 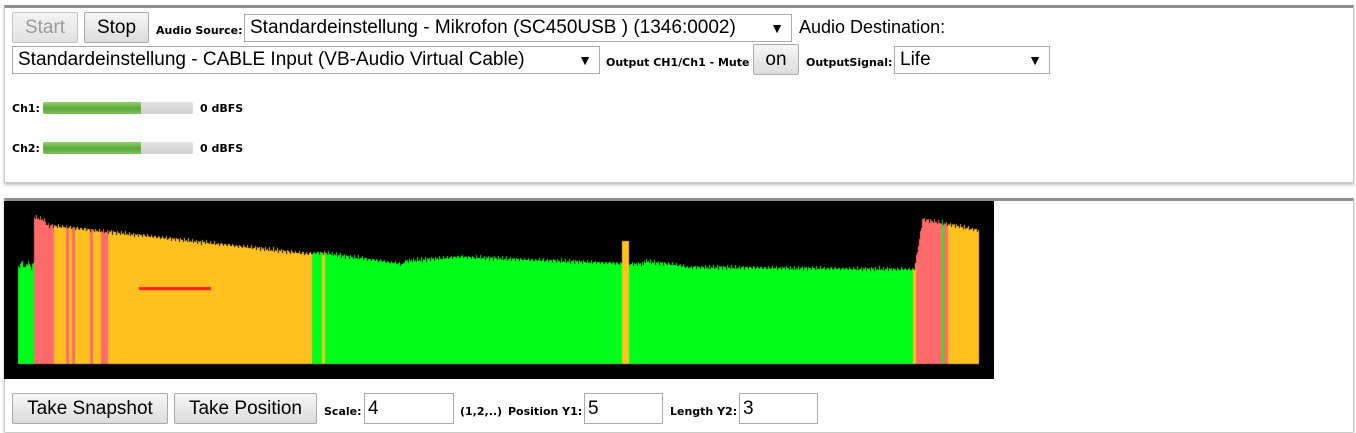 What do you see at coordinates (972, 60) in the screenshot?
I see `output-signal-select: Life ▼` at bounding box center [972, 60].